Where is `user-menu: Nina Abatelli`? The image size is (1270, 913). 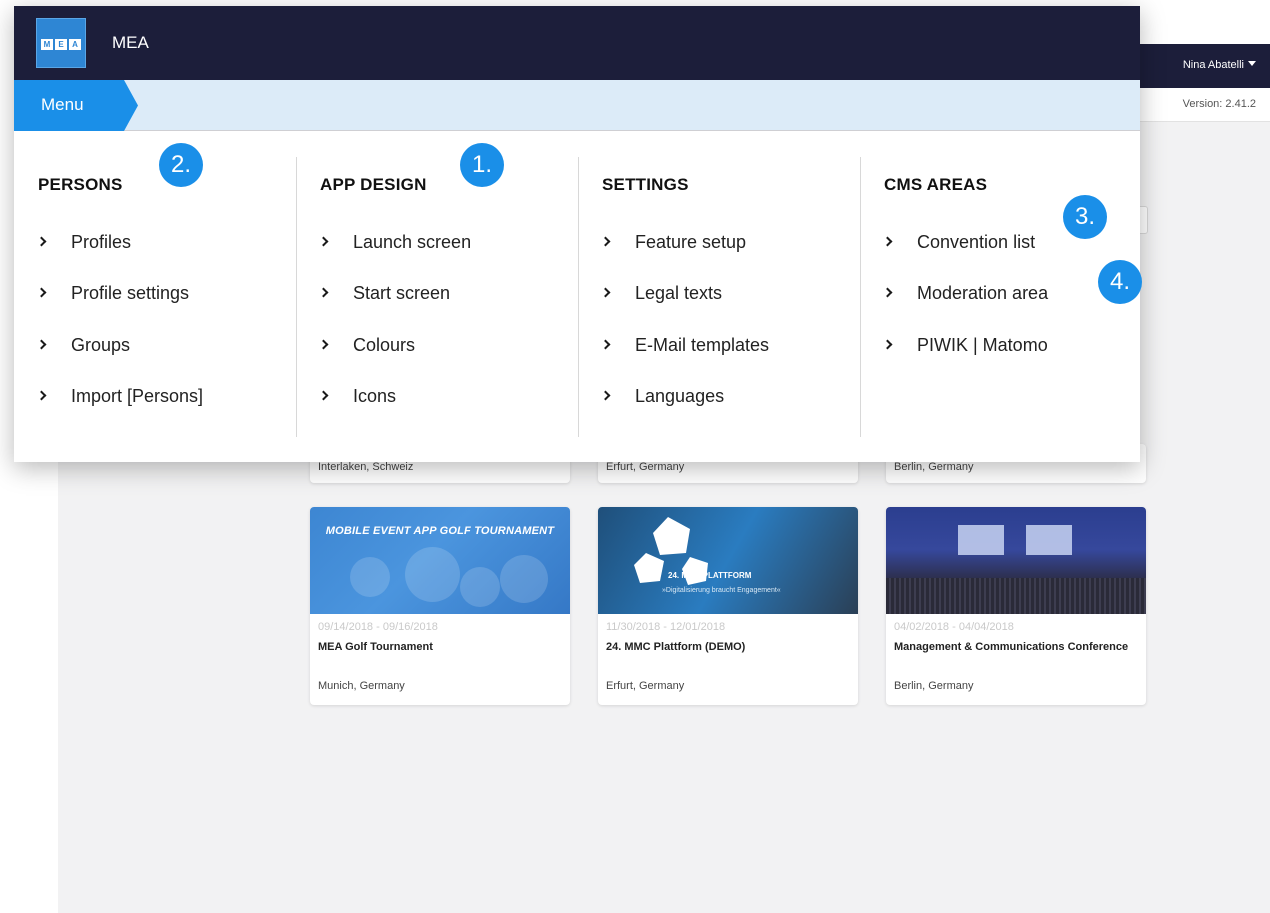 user-menu: Nina Abatelli is located at coordinates (1219, 65).